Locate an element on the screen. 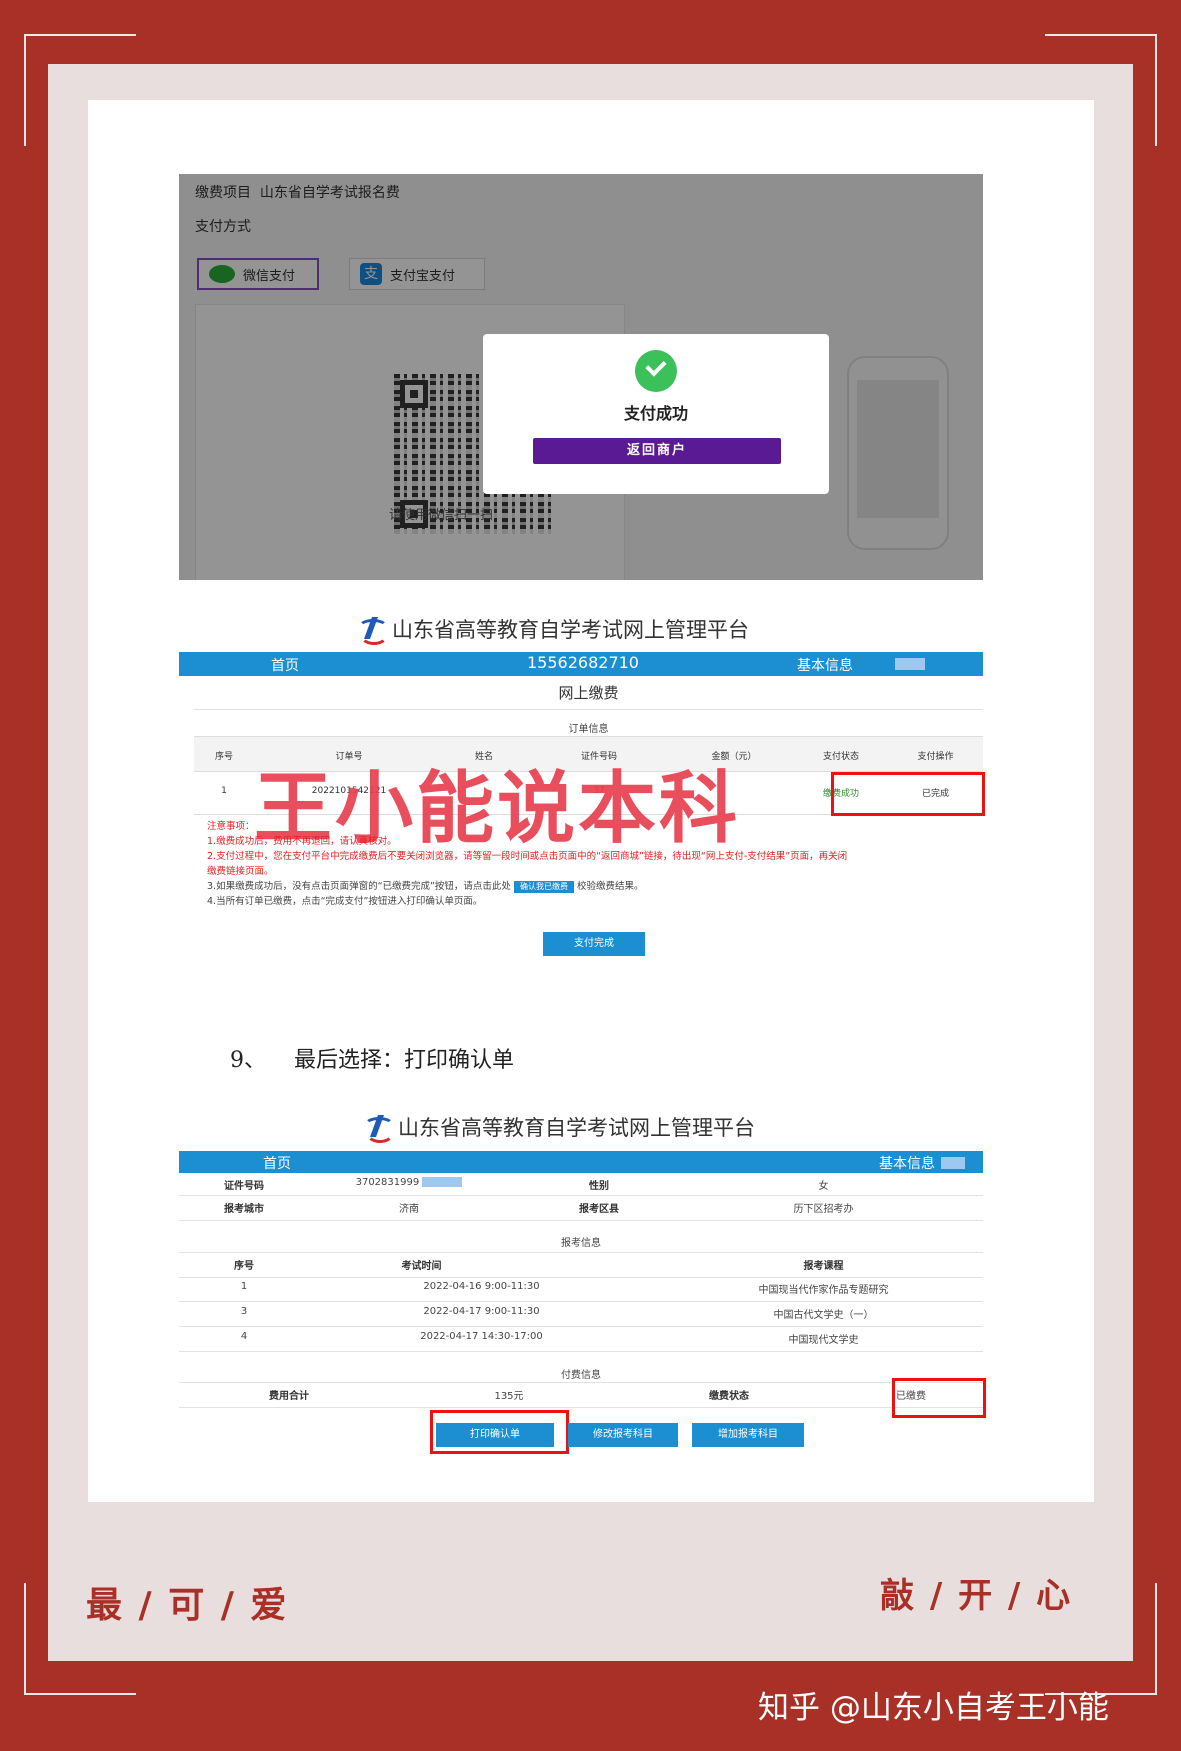 Image resolution: width=1181 pixels, height=1751 pixels. highlight-box-status is located at coordinates (908, 794).